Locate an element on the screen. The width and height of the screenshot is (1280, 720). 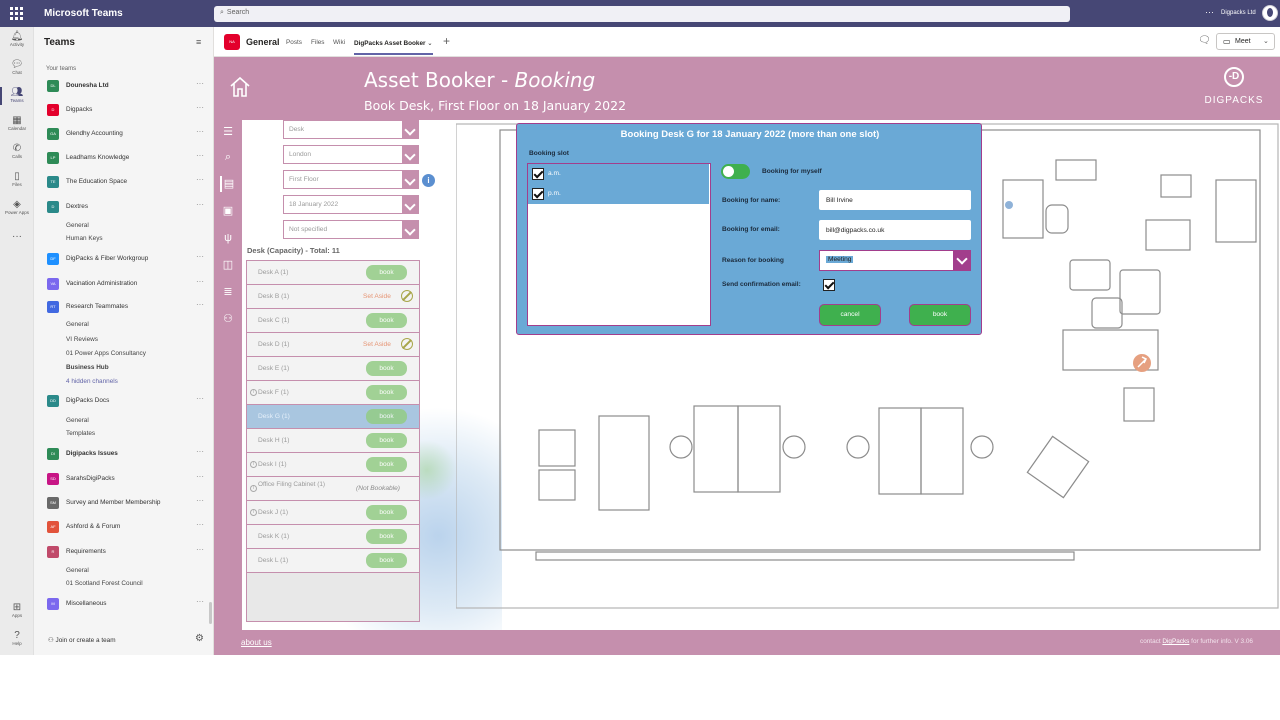
desk-row: Desk D (1) Set Aside is located at coordinates (333, 345).